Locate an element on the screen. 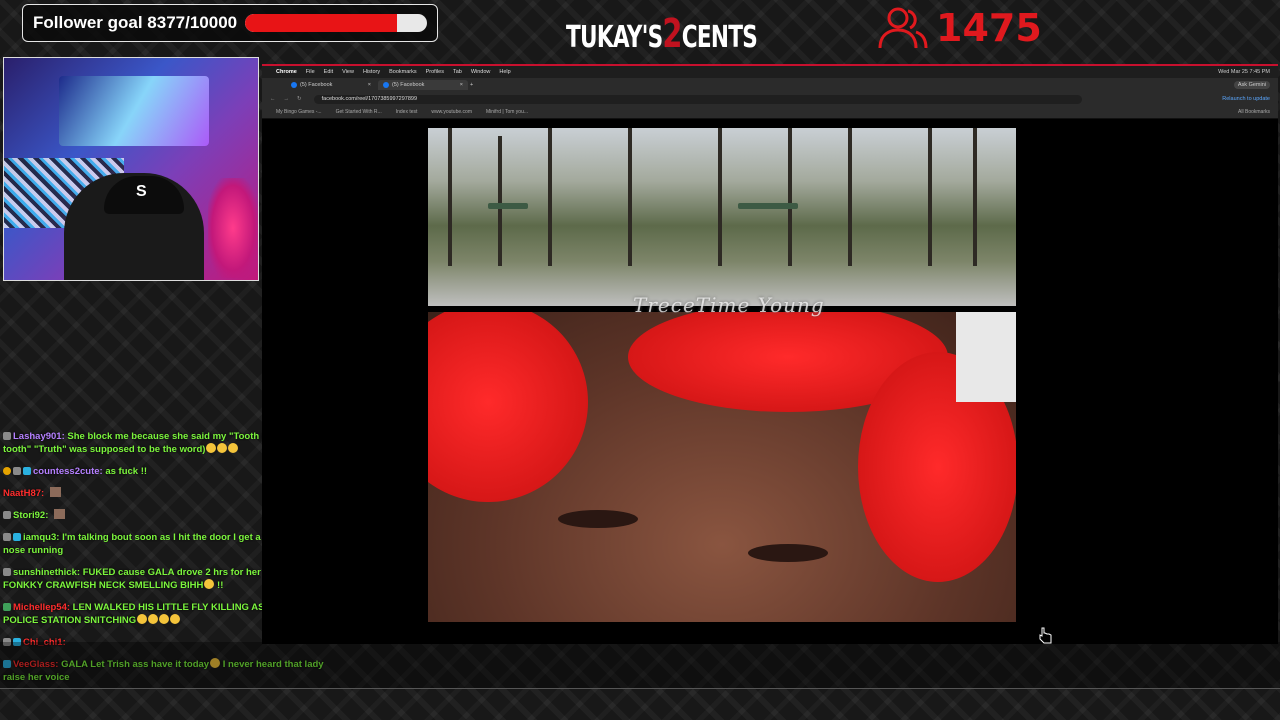 The height and width of the screenshot is (720, 1280). viewer-counter: 1475 is located at coordinates (959, 28).